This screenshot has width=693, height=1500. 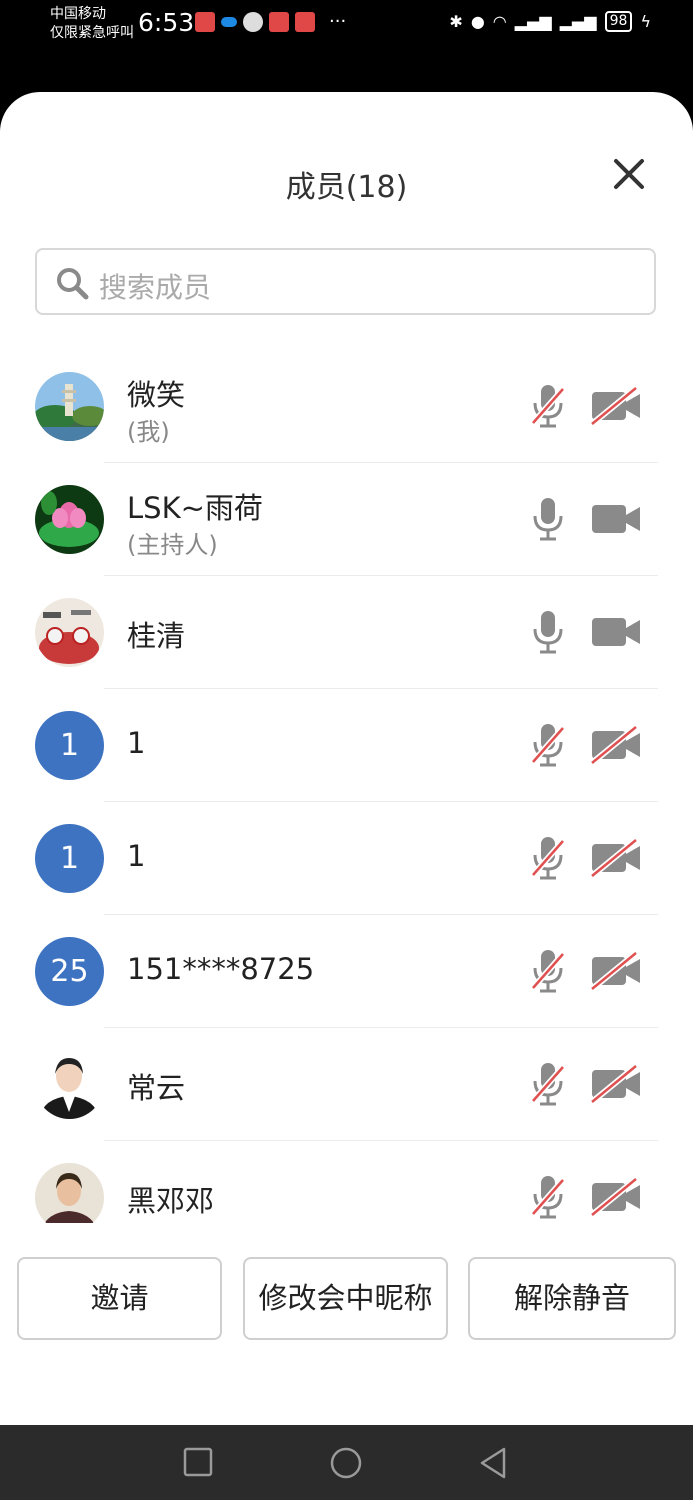 What do you see at coordinates (533, 21) in the screenshot?
I see `signal-icon: ▂▄▆` at bounding box center [533, 21].